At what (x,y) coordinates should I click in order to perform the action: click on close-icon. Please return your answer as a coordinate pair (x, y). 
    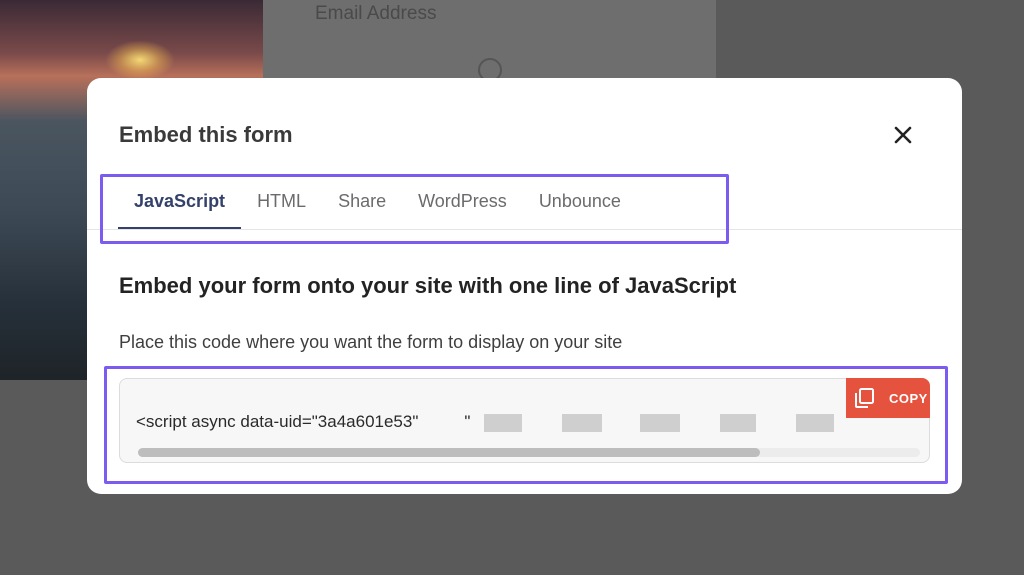
    Looking at the image, I should click on (903, 135).